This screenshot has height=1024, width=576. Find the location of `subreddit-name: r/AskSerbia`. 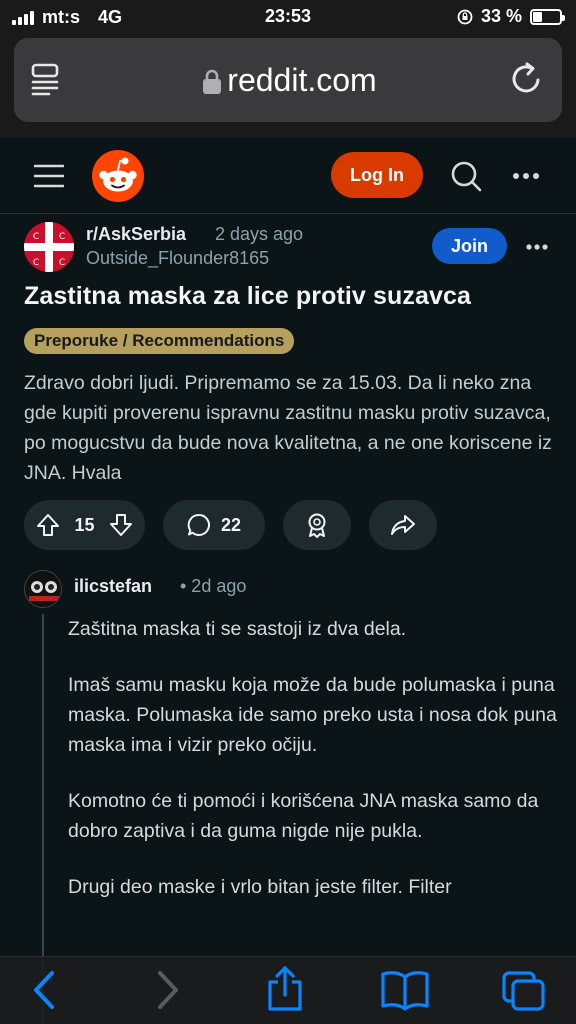

subreddit-name: r/AskSerbia is located at coordinates (136, 234).